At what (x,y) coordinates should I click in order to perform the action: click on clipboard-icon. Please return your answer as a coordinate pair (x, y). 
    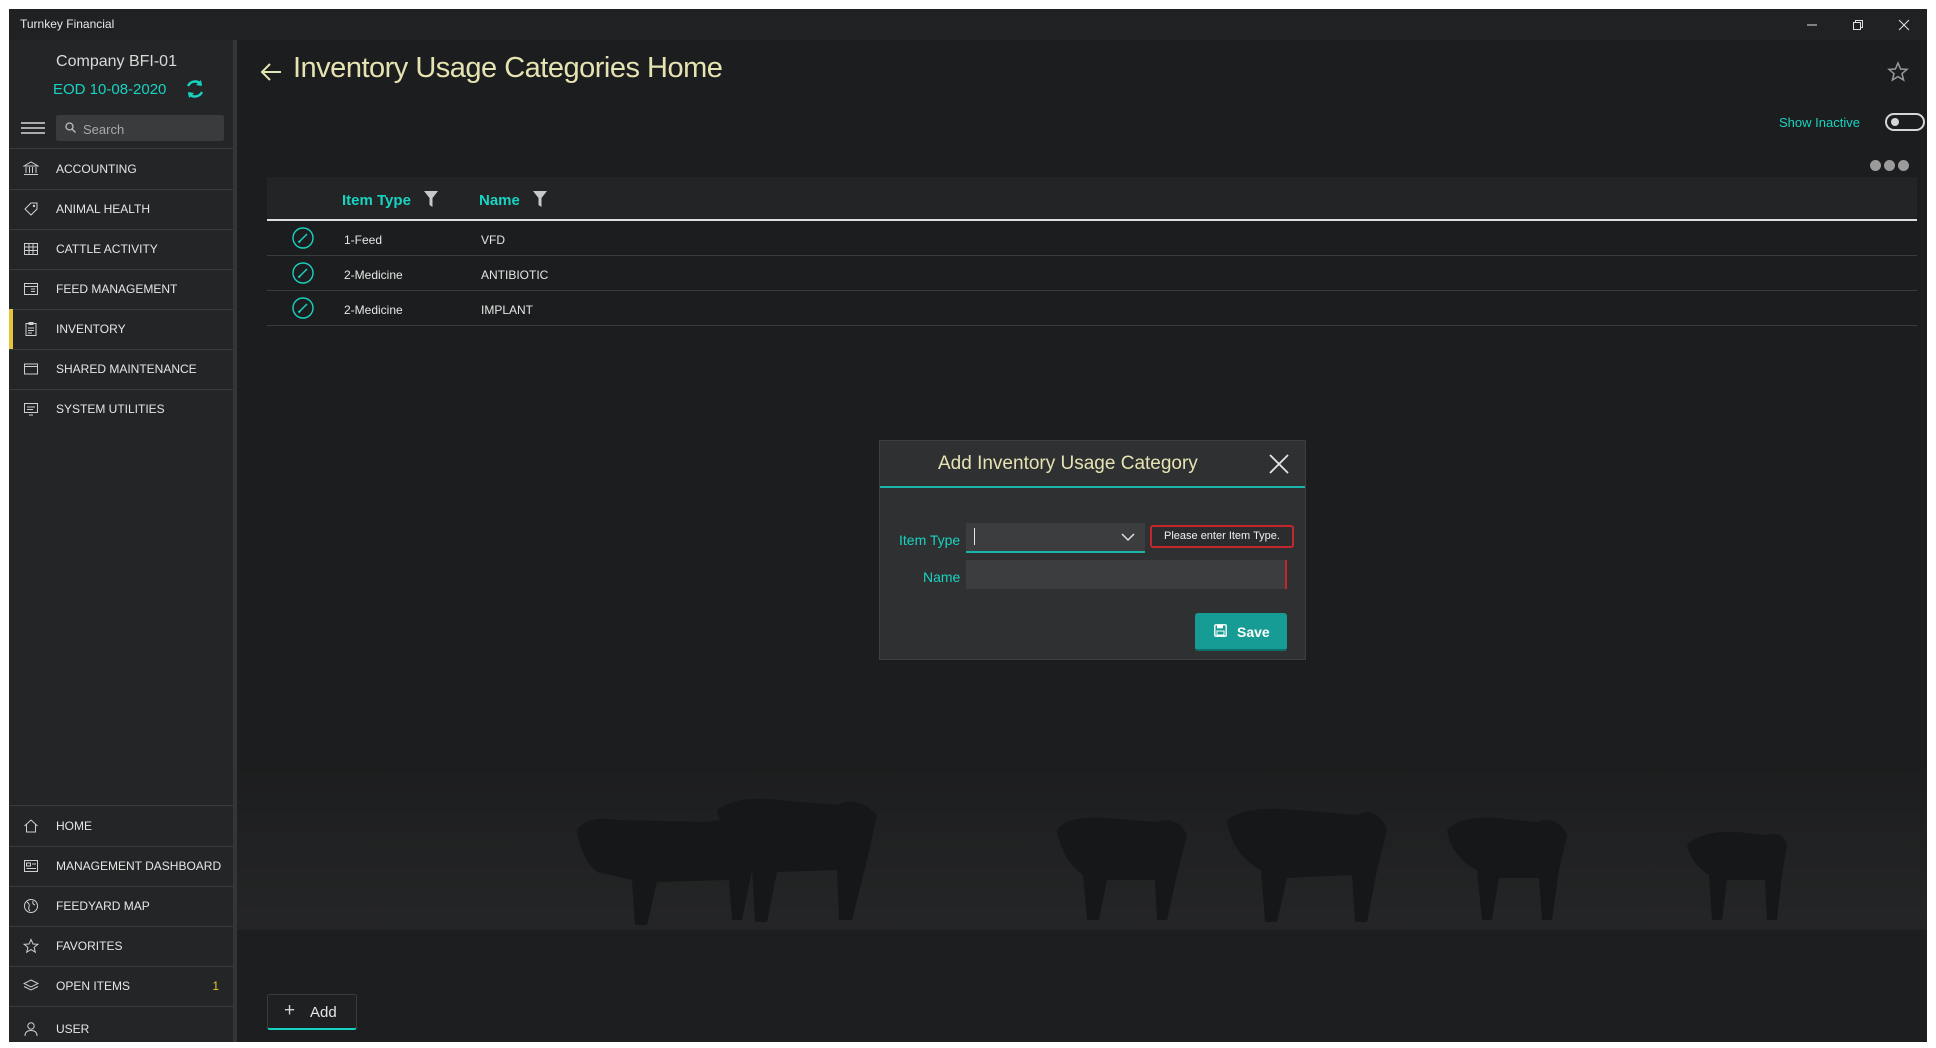
    Looking at the image, I should click on (31, 329).